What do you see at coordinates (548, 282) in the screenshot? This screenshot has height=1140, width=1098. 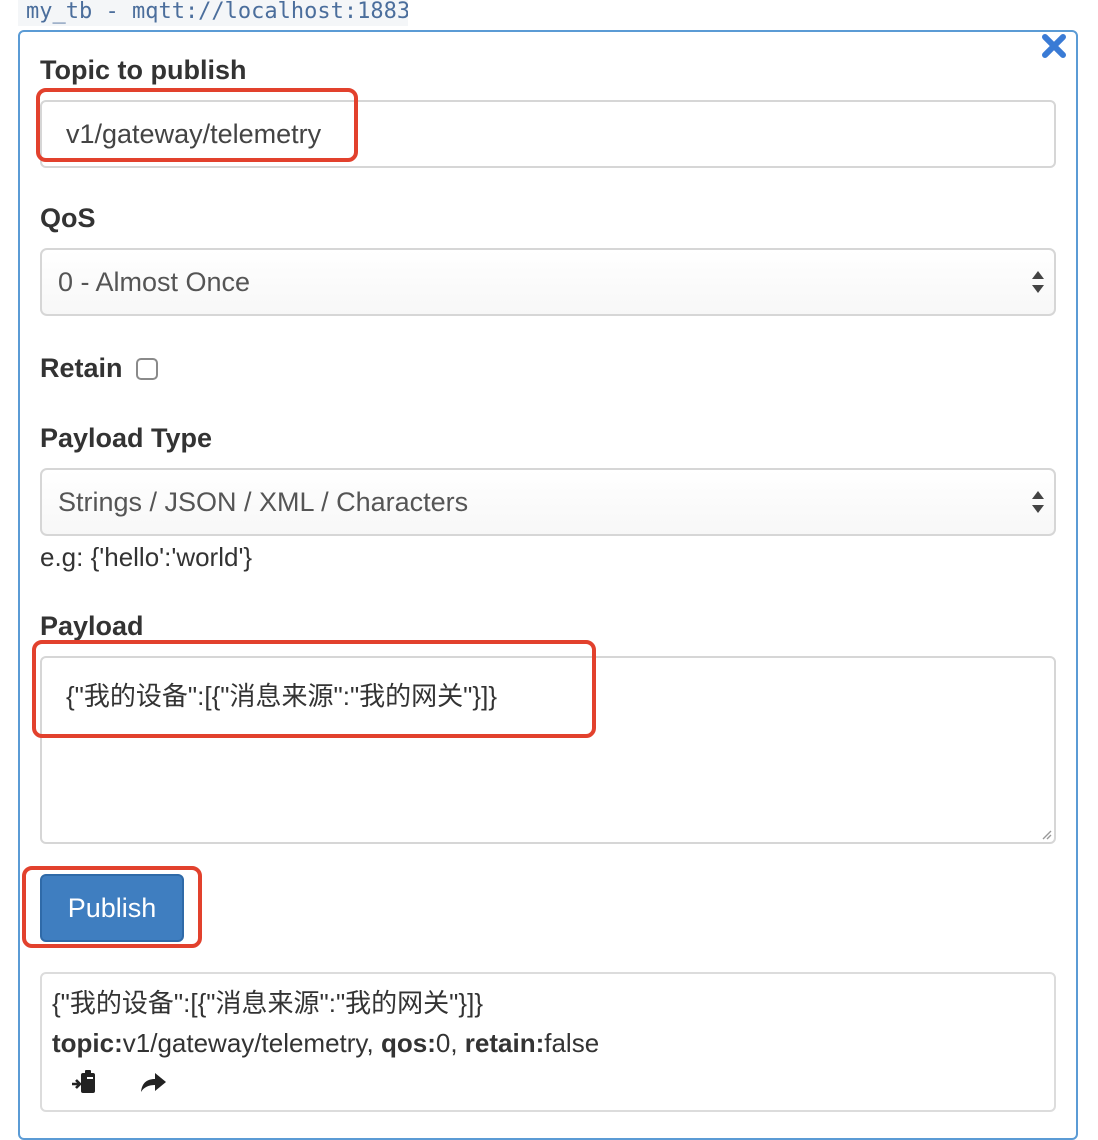 I see `qos-select: 0 - Almost Once` at bounding box center [548, 282].